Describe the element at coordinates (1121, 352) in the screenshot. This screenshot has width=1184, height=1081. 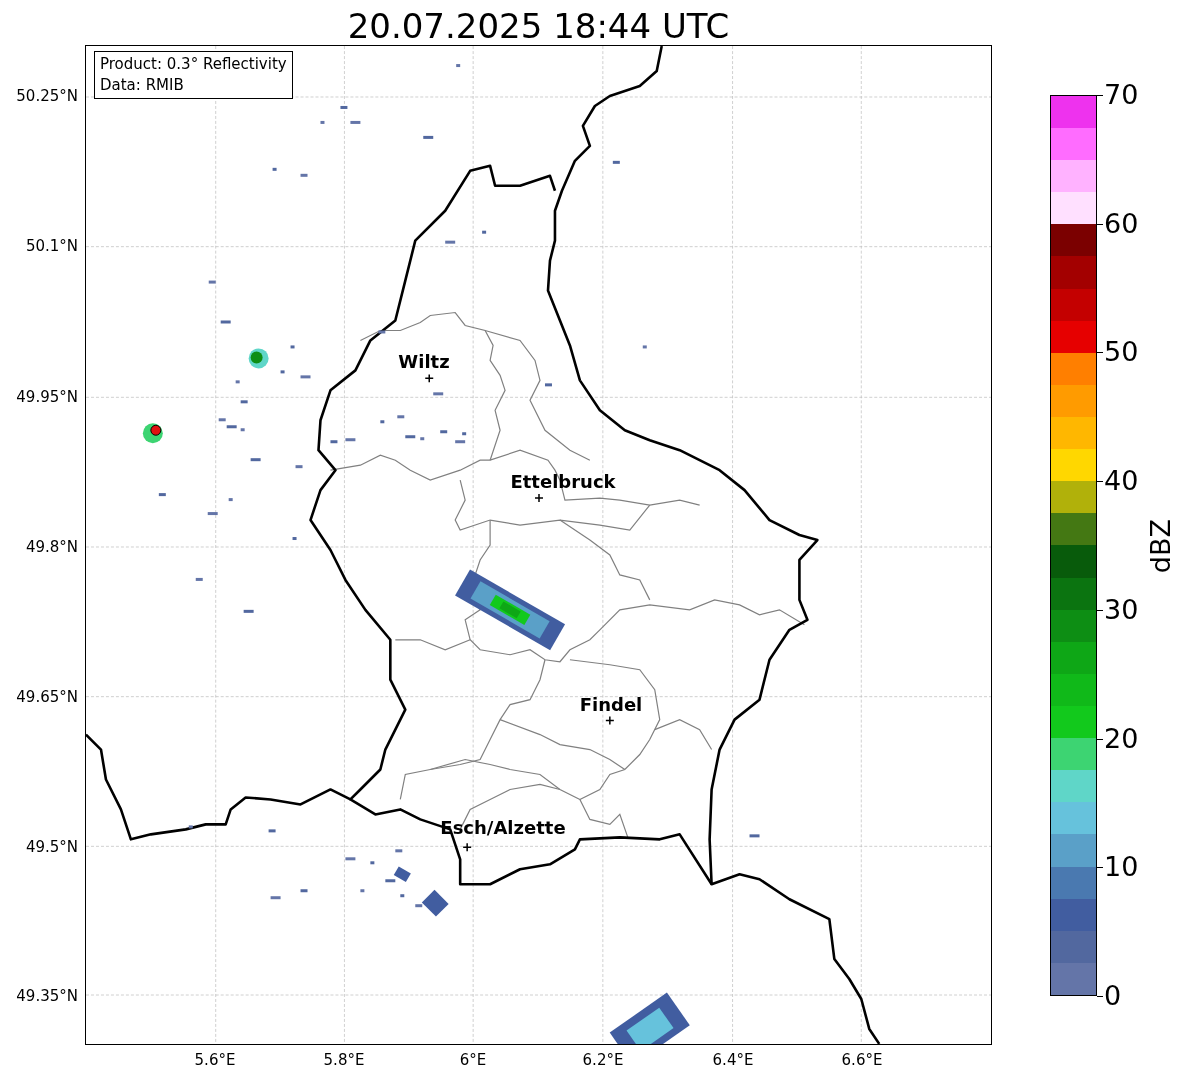
I see `colorbar-tick-label: 50` at that location.